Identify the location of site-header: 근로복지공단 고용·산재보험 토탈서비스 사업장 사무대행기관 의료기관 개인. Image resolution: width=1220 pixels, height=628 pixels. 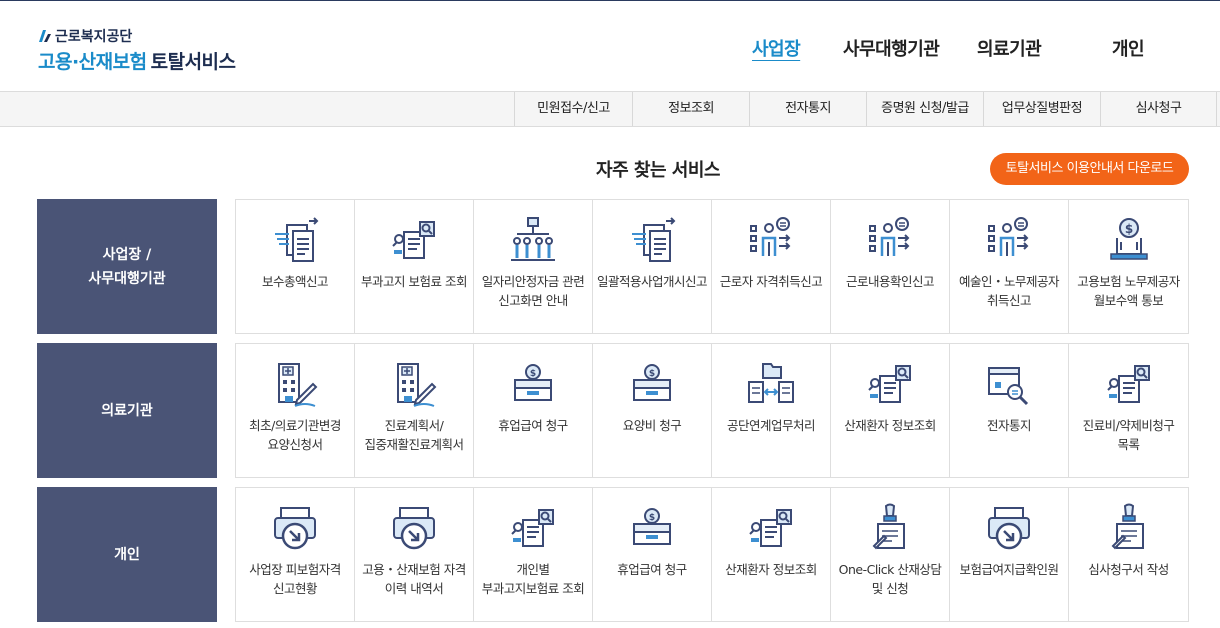
(610, 46).